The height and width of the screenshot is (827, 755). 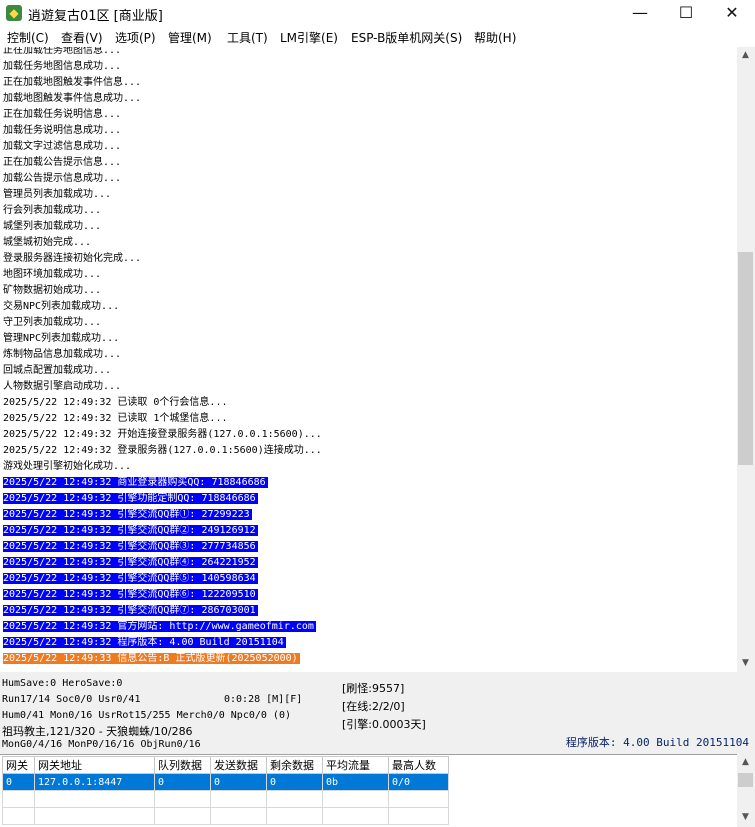 What do you see at coordinates (732, 13) in the screenshot?
I see `close-button: ✕` at bounding box center [732, 13].